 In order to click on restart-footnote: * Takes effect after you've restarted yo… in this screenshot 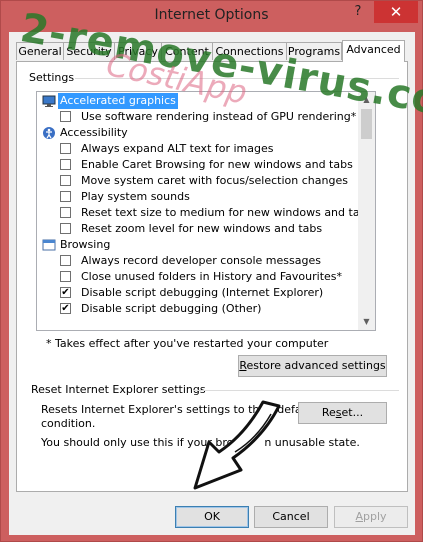, I will do `click(187, 343)`.